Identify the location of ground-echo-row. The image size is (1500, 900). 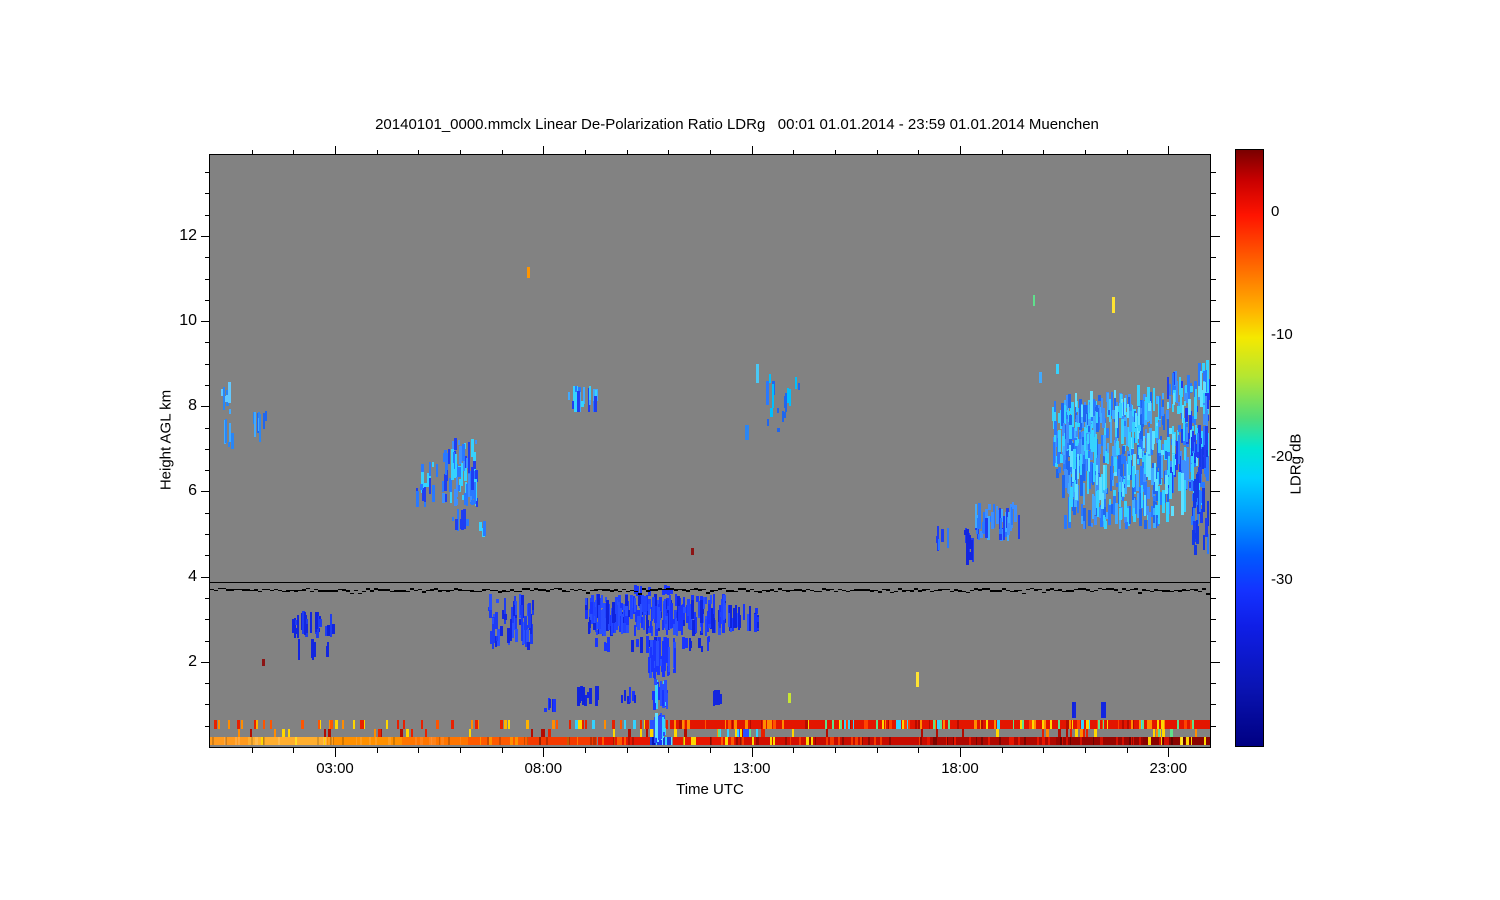
(287, 741).